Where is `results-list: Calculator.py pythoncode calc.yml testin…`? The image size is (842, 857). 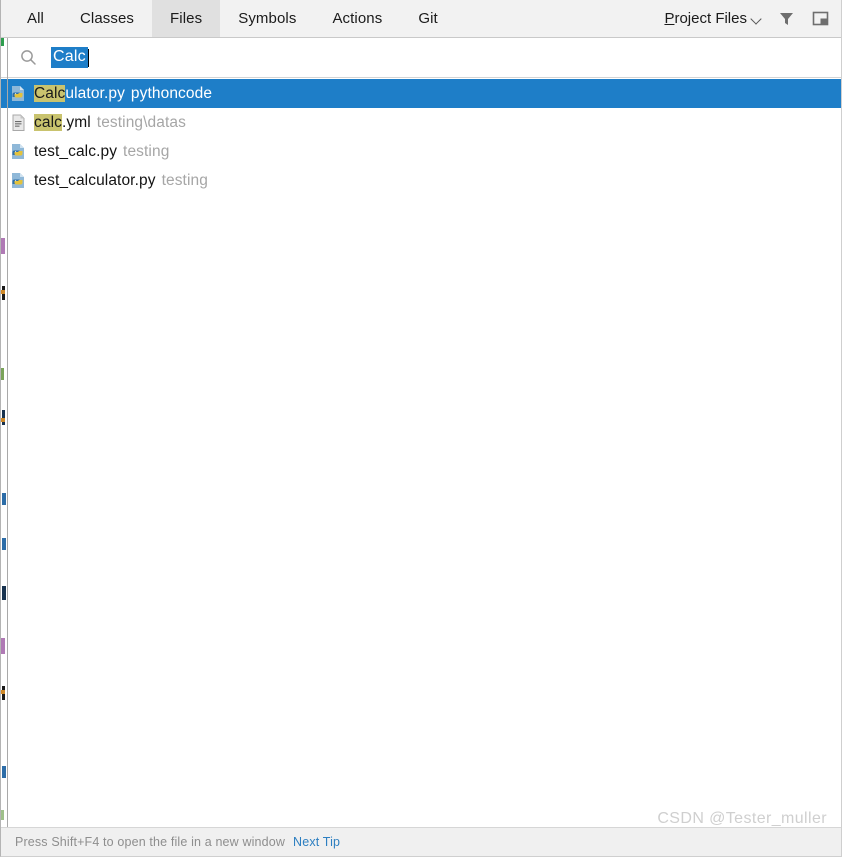
results-list: Calculator.py pythoncode calc.yml testin… is located at coordinates (421, 137).